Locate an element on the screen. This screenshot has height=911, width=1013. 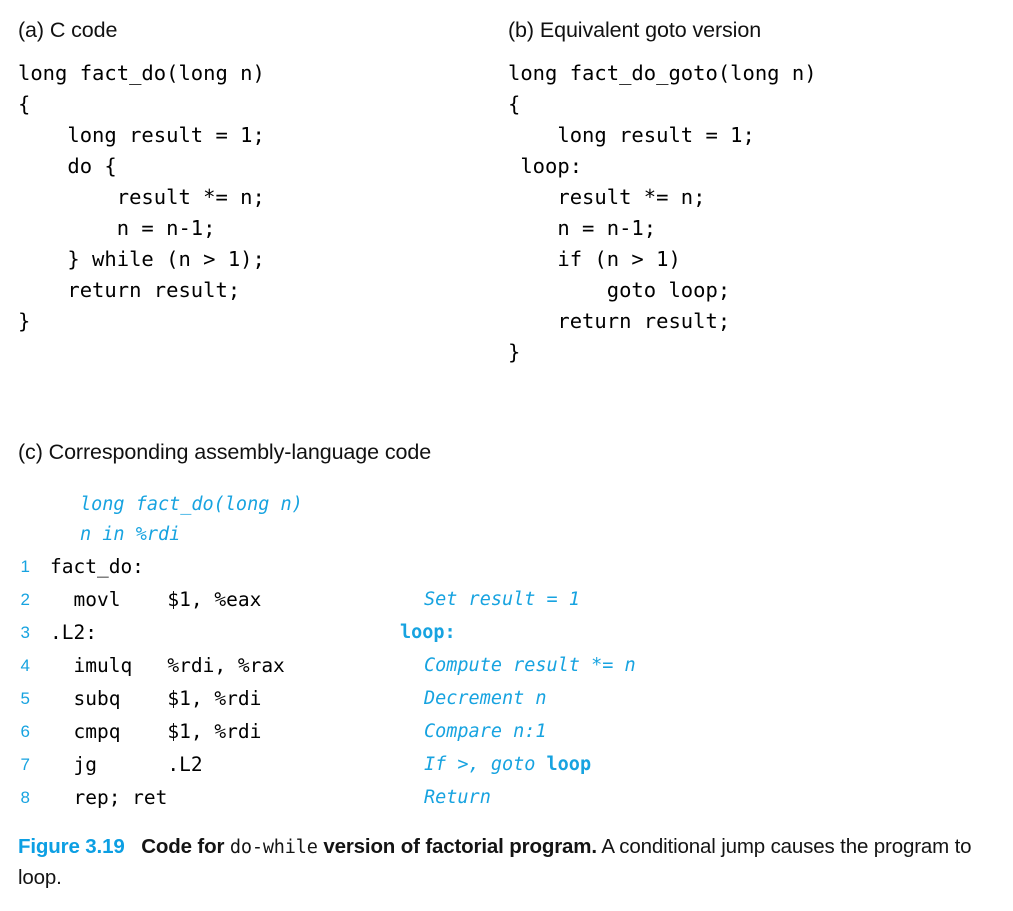
assembly-line-number: 2 is located at coordinates (25, 599).